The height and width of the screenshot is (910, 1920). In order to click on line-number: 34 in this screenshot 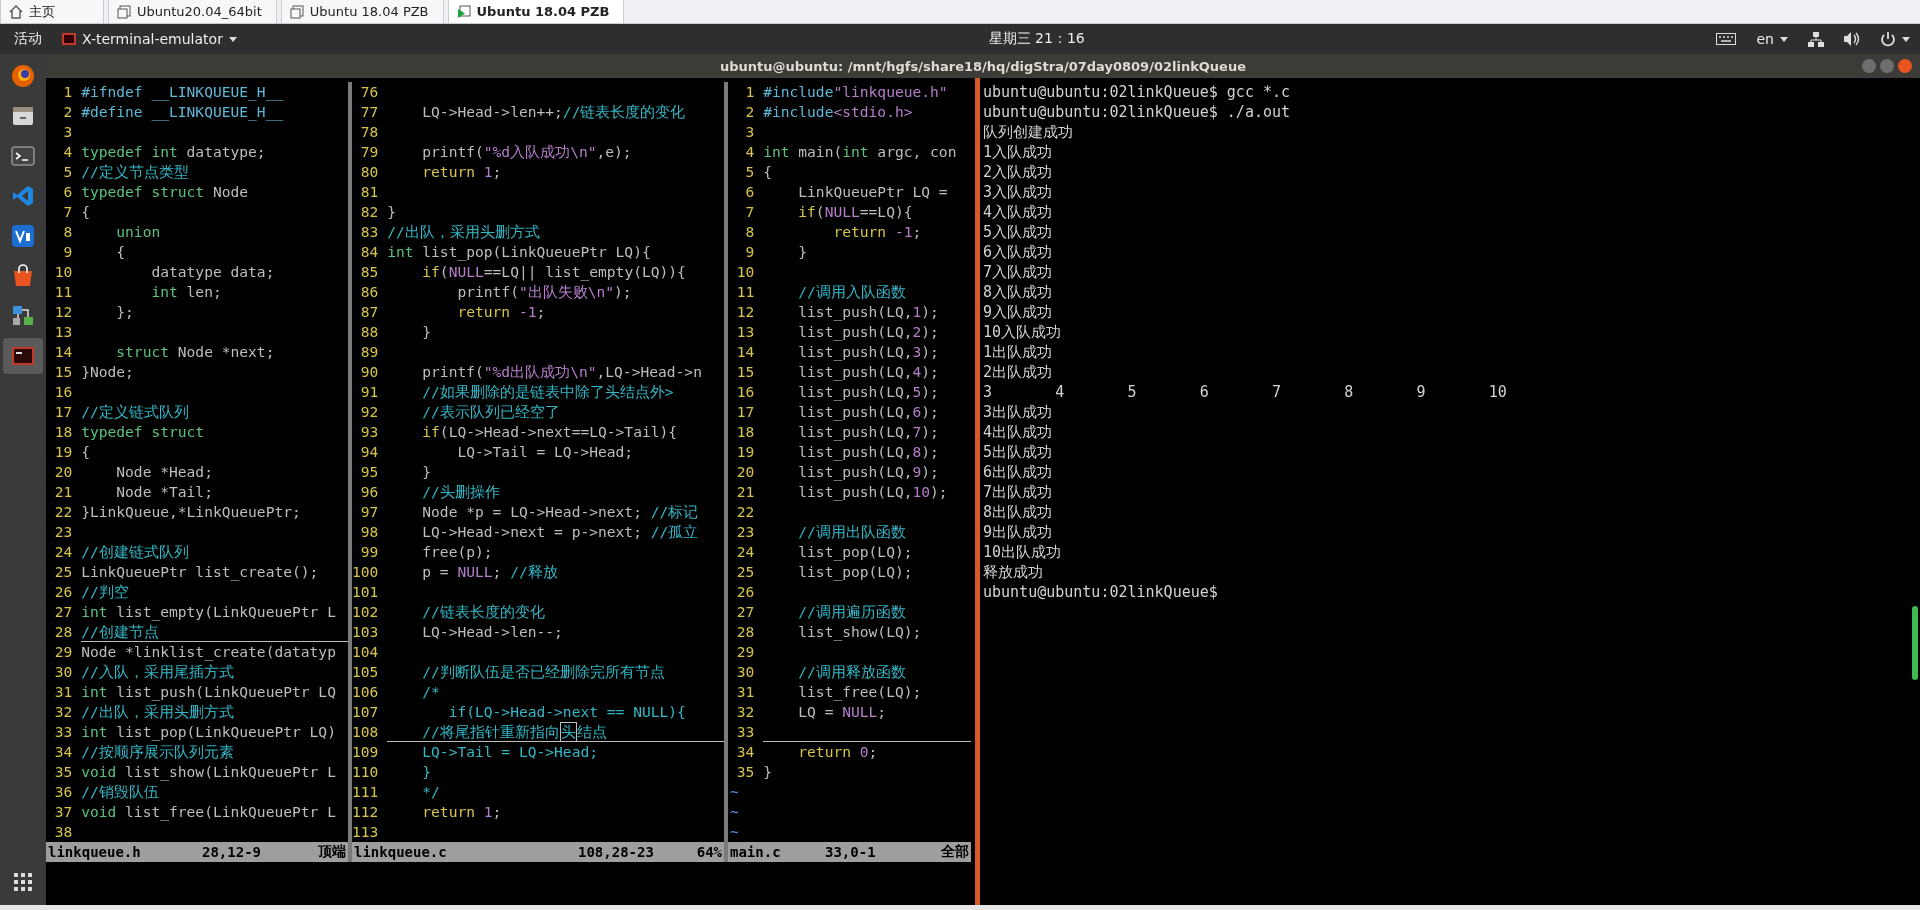, I will do `click(63, 752)`.